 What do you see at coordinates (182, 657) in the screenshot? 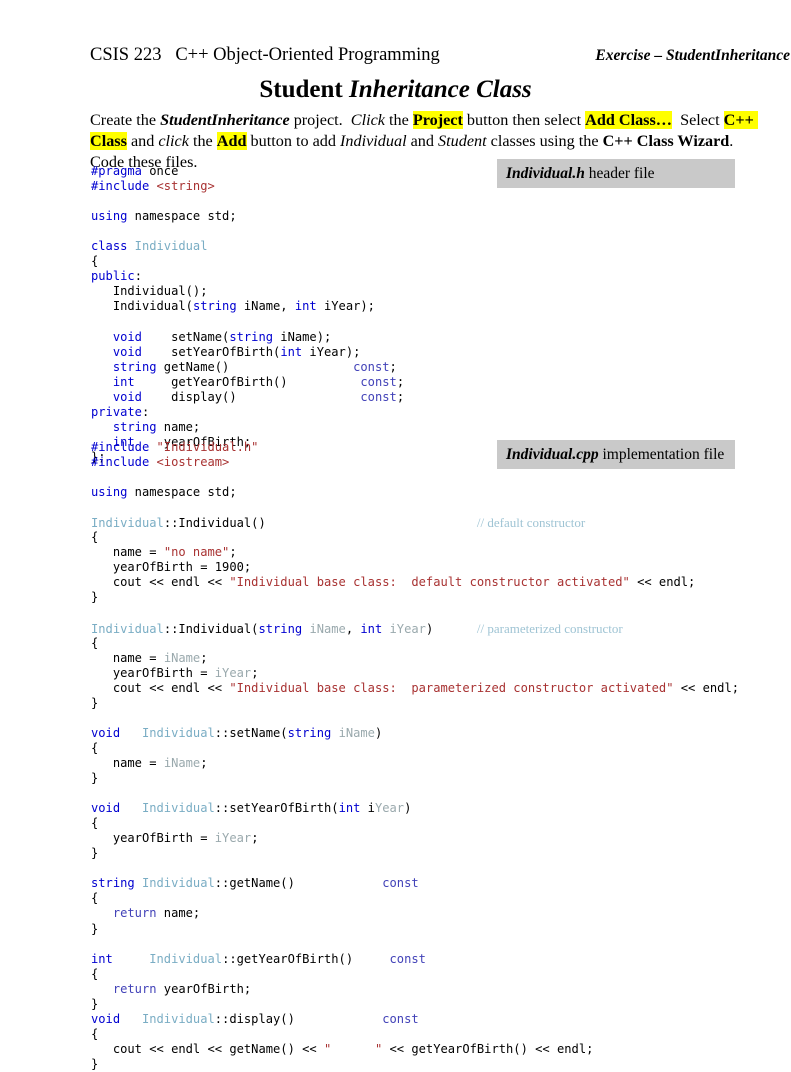
I see `code-token: iName` at bounding box center [182, 657].